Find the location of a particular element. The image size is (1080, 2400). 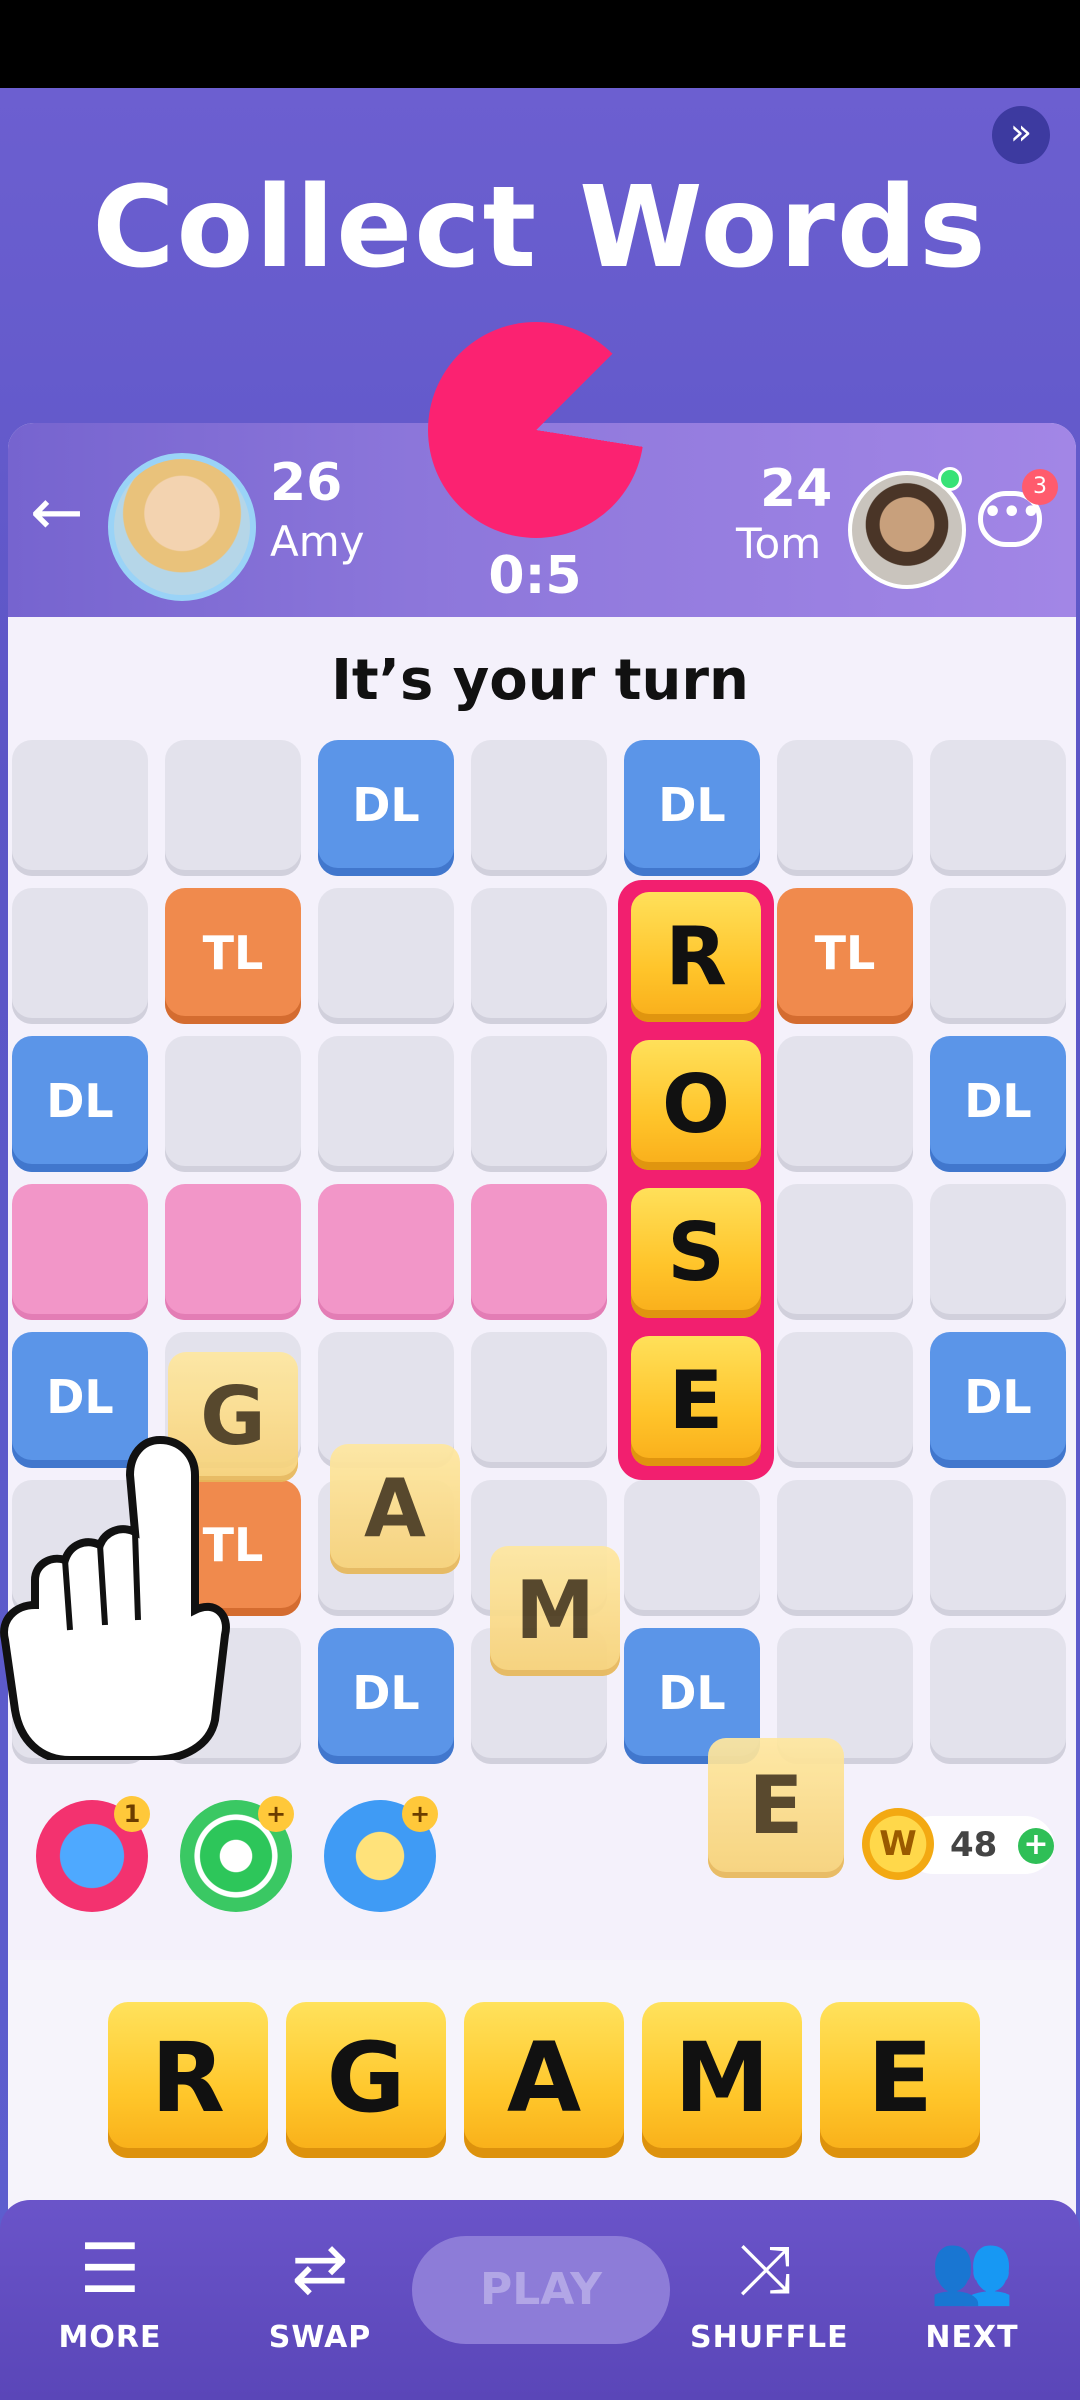

swap-powerup-badge: 1 is located at coordinates (132, 1814).